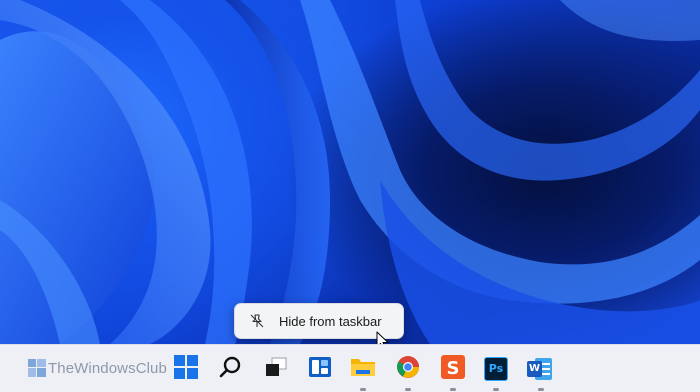 The height and width of the screenshot is (392, 700). I want to click on chrome-button, so click(408, 369).